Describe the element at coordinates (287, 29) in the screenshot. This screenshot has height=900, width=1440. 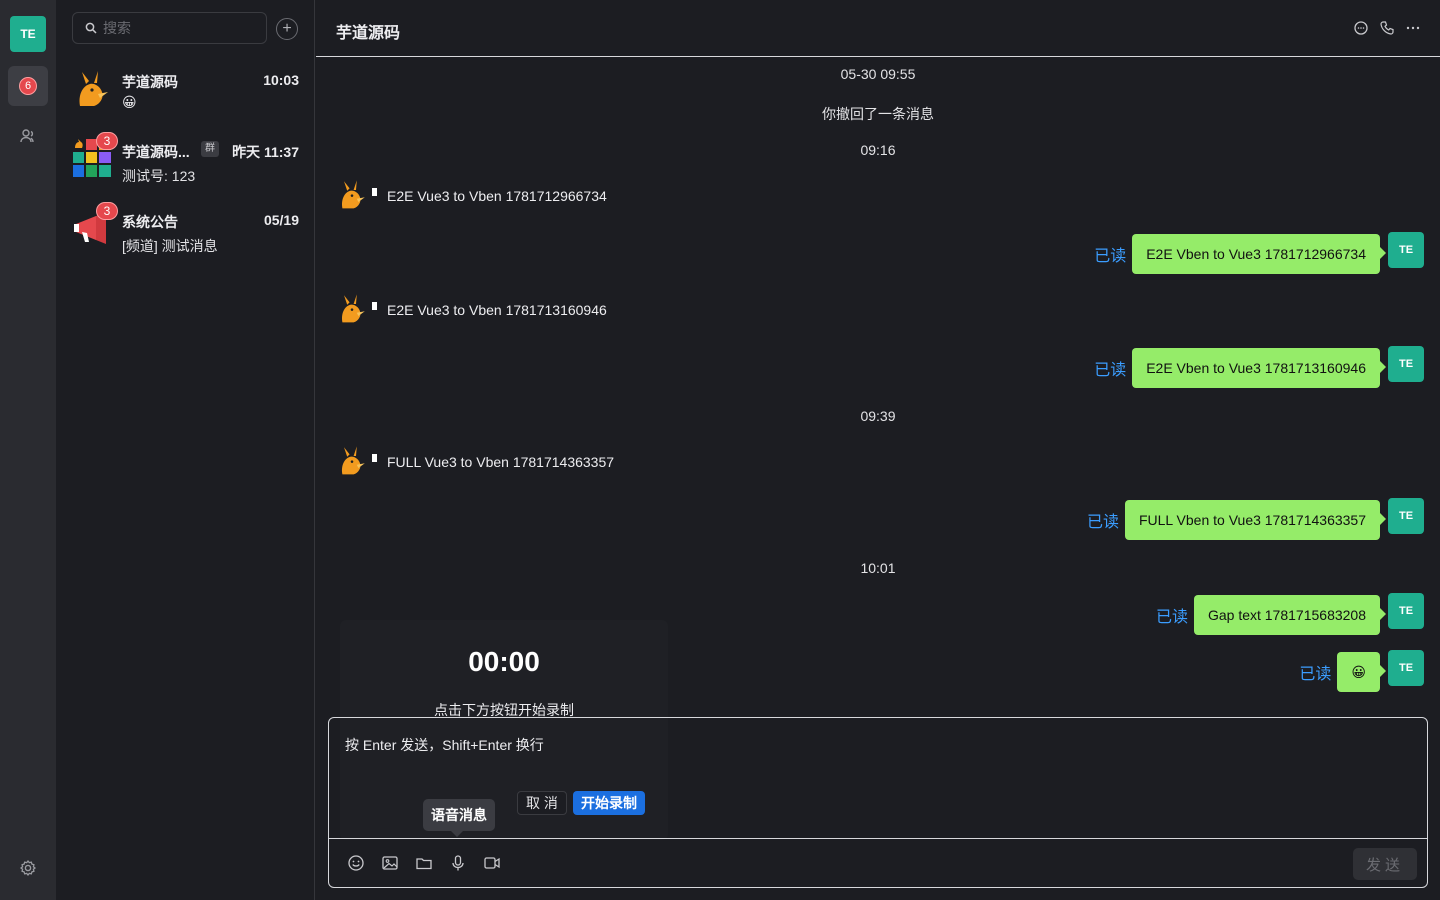
I see `add-conversation-button: +` at that location.